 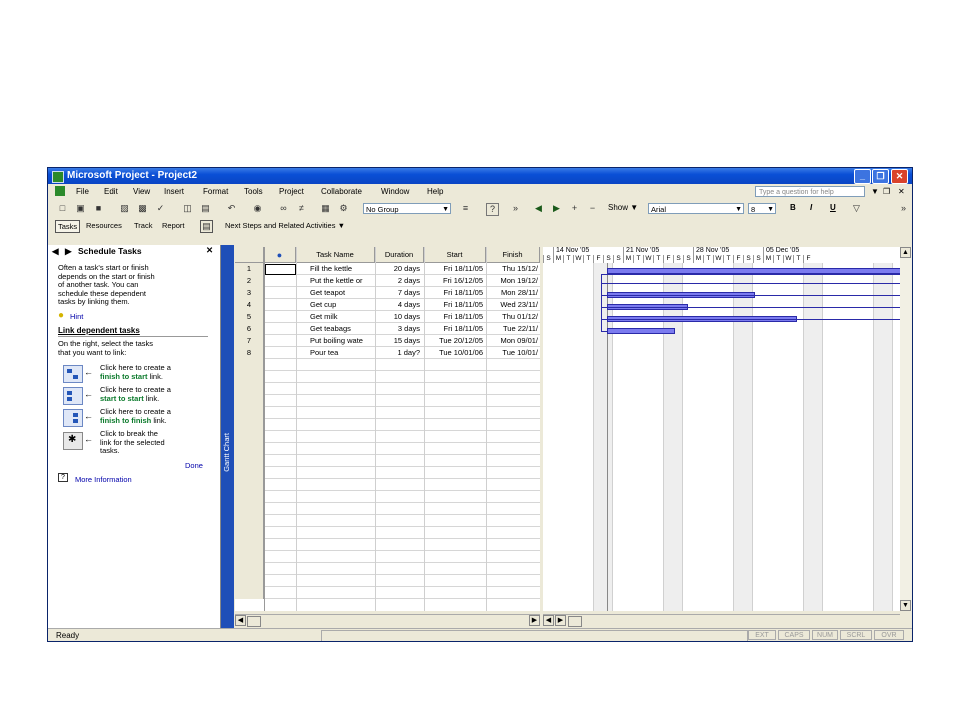 I want to click on scroll-left-icon: ◀, so click(x=538, y=208).